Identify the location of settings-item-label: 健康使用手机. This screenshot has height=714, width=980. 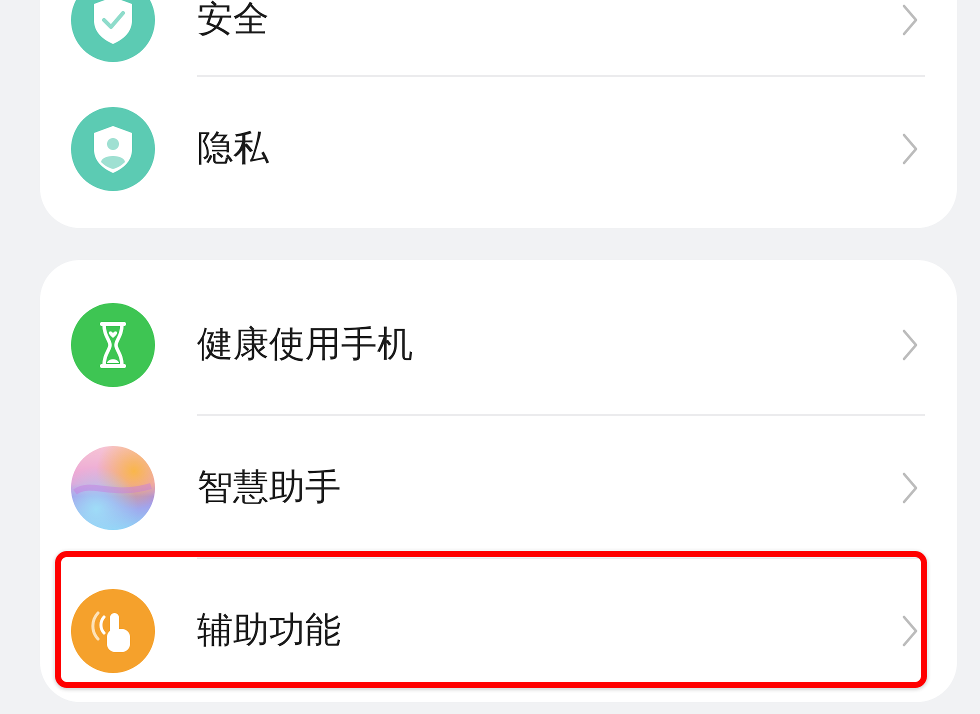
(549, 344).